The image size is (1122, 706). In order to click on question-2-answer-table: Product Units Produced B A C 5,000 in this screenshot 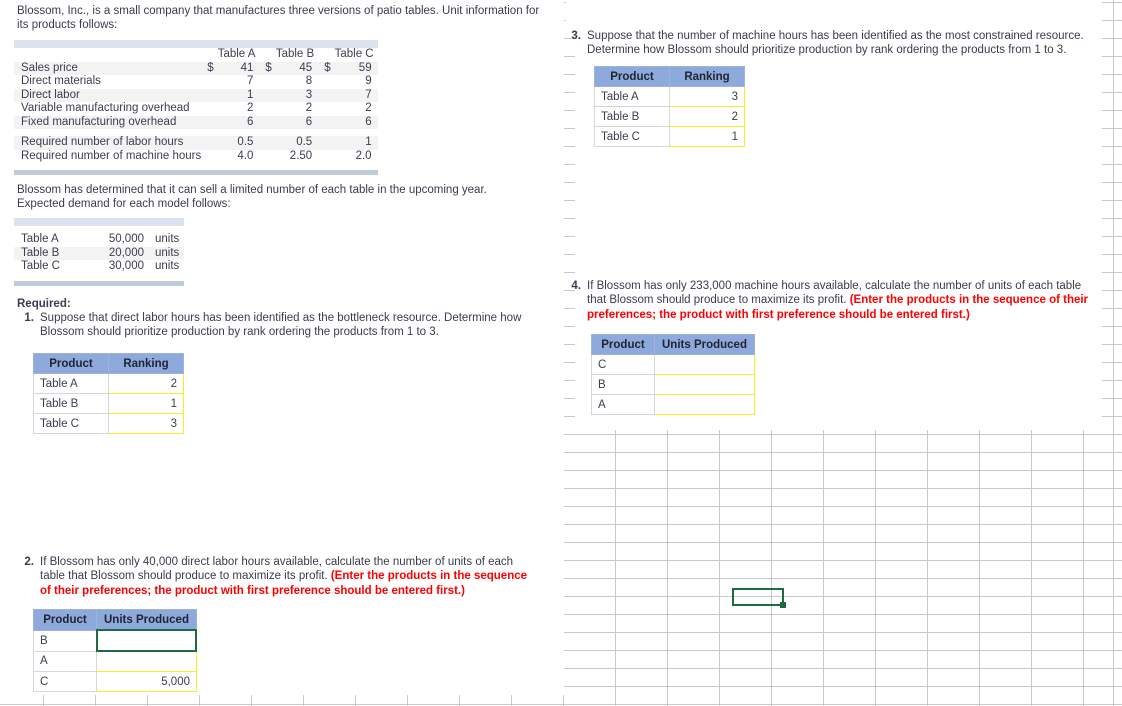, I will do `click(115, 650)`.